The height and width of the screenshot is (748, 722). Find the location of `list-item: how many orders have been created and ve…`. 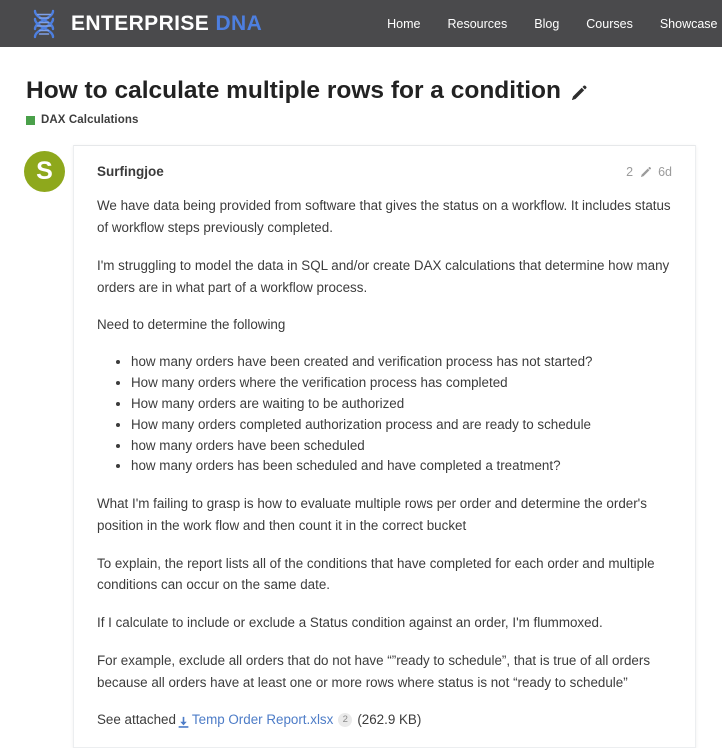

list-item: how many orders have been created and ve… is located at coordinates (401, 362).